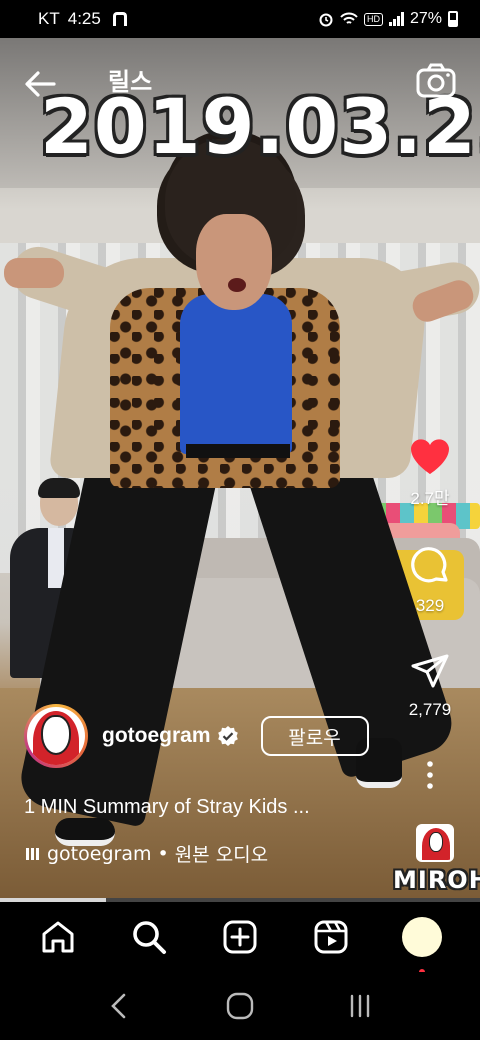  Describe the element at coordinates (349, 18) in the screenshot. I see `wifi-icon` at that location.